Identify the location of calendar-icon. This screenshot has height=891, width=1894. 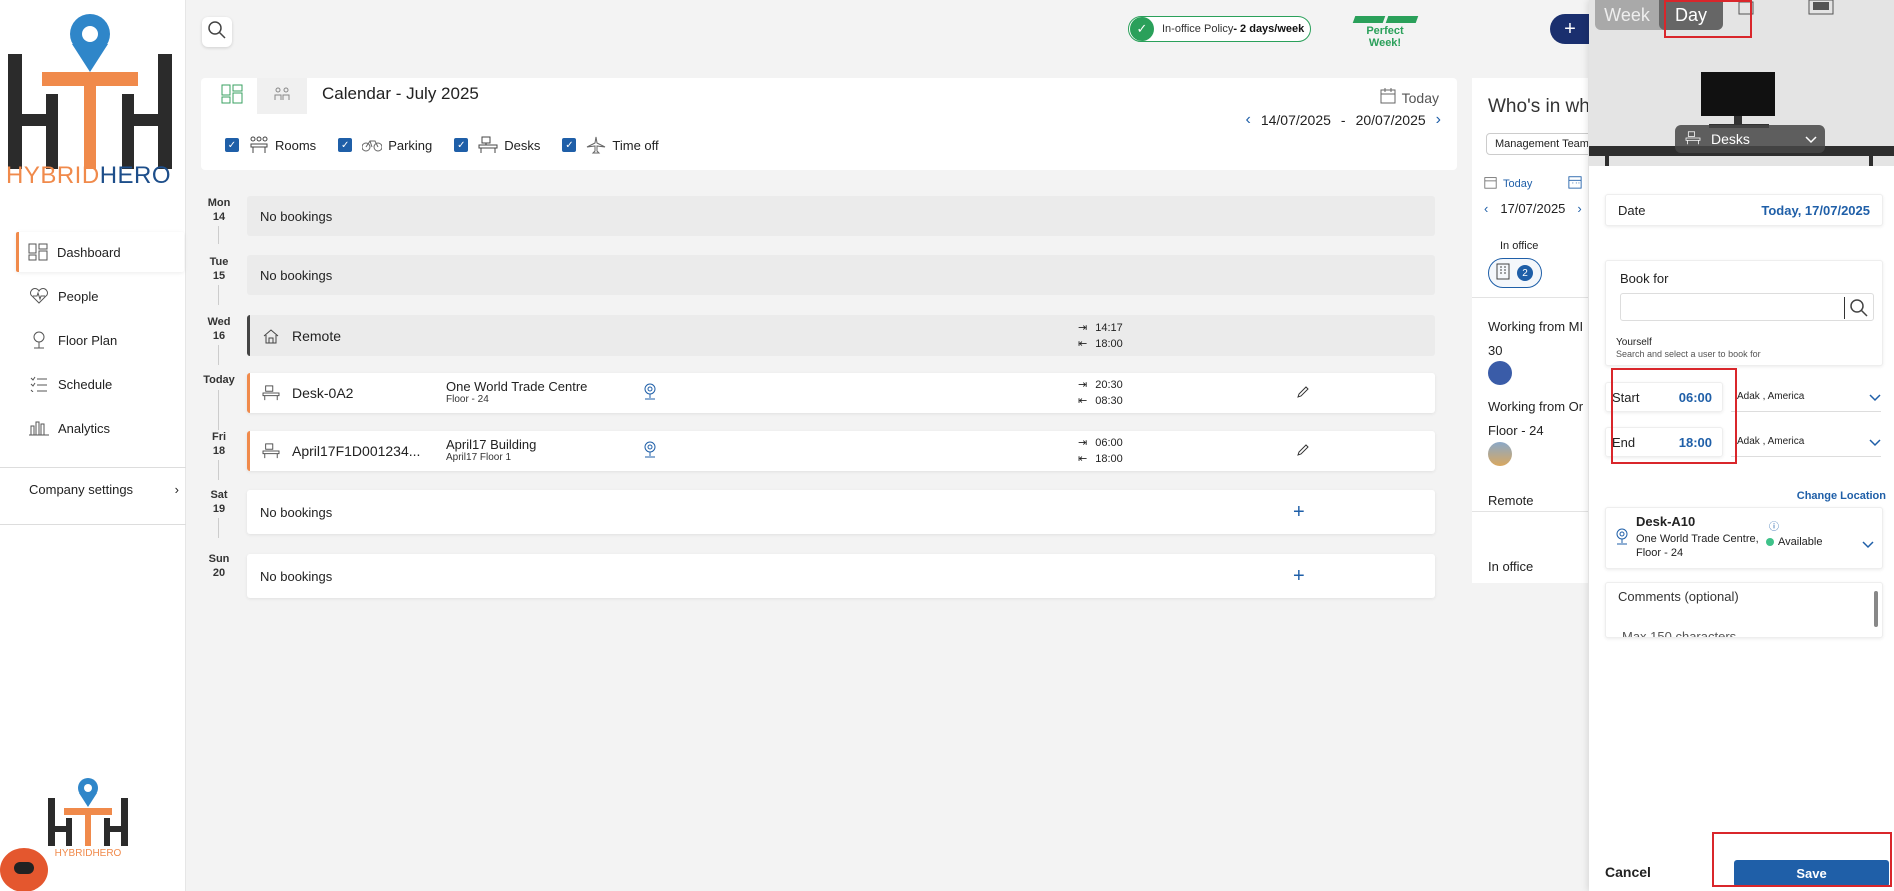
(1575, 183).